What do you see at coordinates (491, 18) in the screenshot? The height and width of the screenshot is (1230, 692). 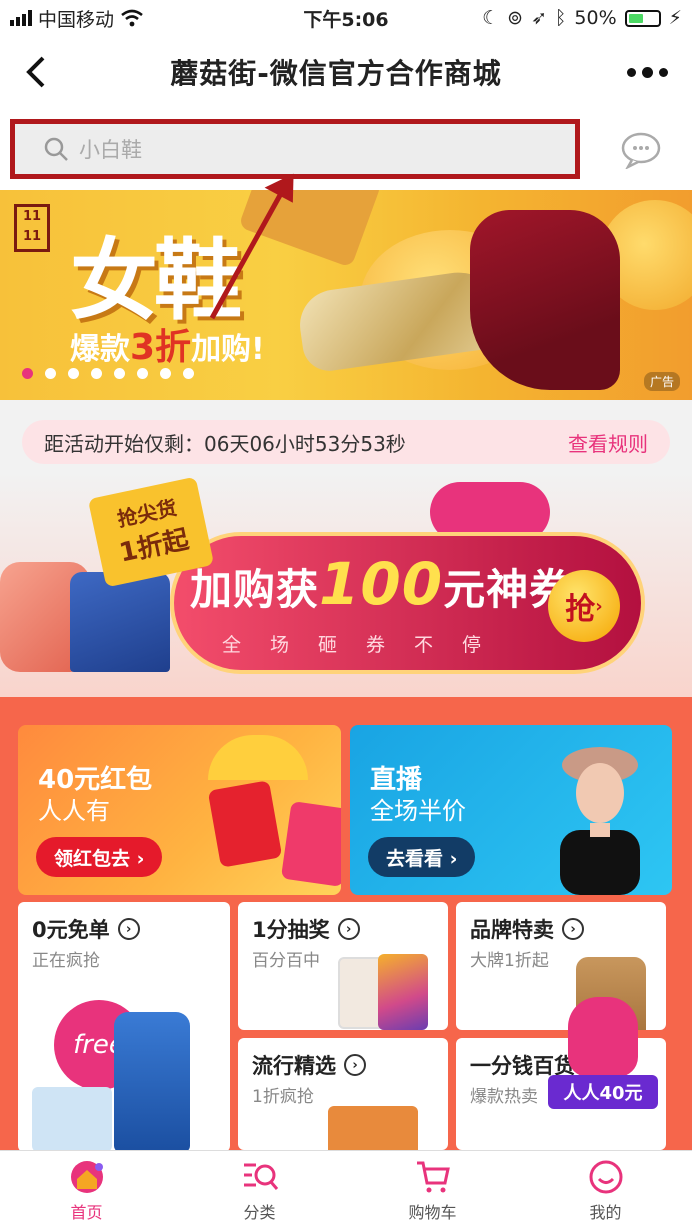 I see `moon-icon: ☾` at bounding box center [491, 18].